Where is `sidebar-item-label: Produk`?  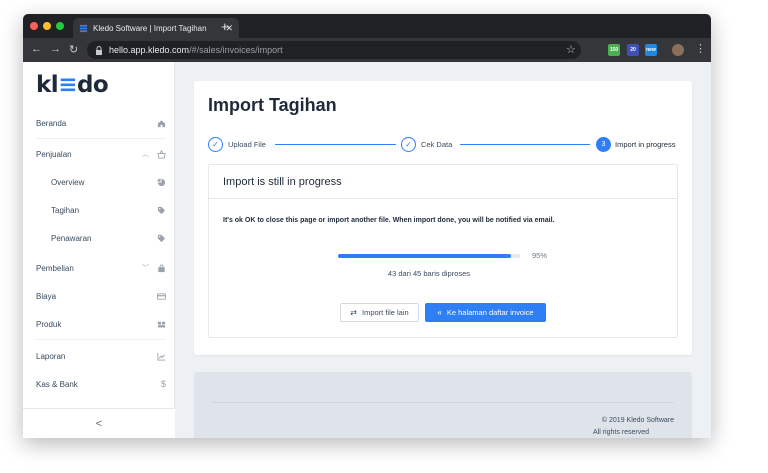 sidebar-item-label: Produk is located at coordinates (49, 324).